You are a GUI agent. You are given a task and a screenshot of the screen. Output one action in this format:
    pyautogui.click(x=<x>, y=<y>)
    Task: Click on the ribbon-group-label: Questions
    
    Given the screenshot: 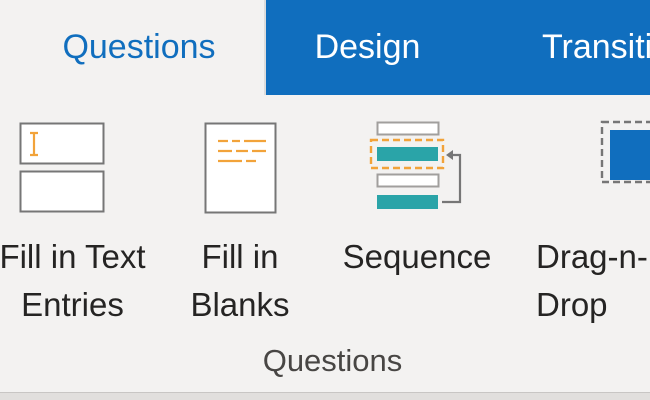 What is the action you would take?
    pyautogui.click(x=332, y=360)
    